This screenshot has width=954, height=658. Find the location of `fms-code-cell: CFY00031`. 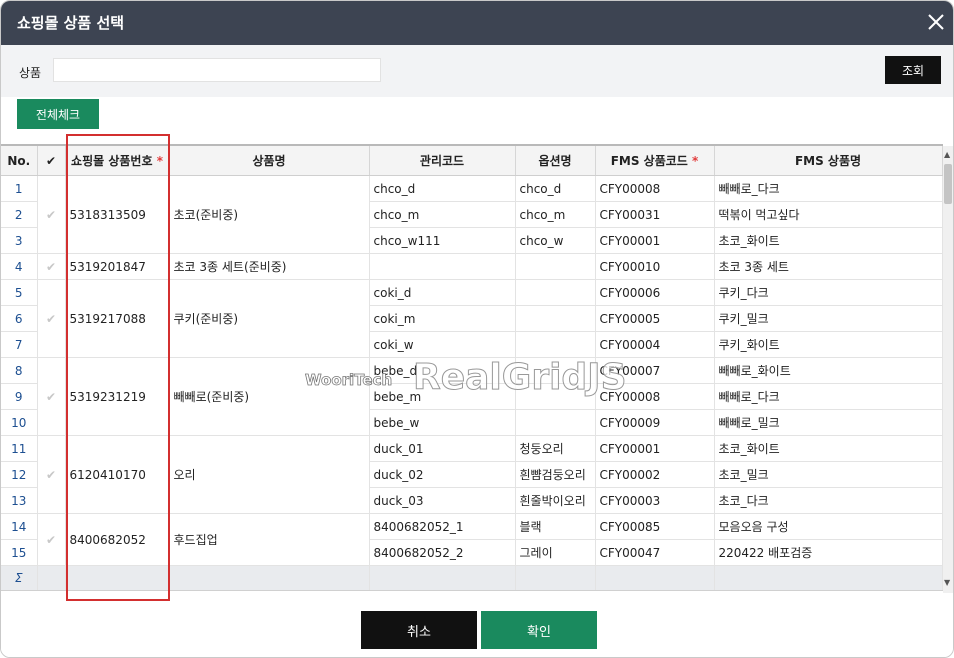

fms-code-cell: CFY00031 is located at coordinates (655, 214).